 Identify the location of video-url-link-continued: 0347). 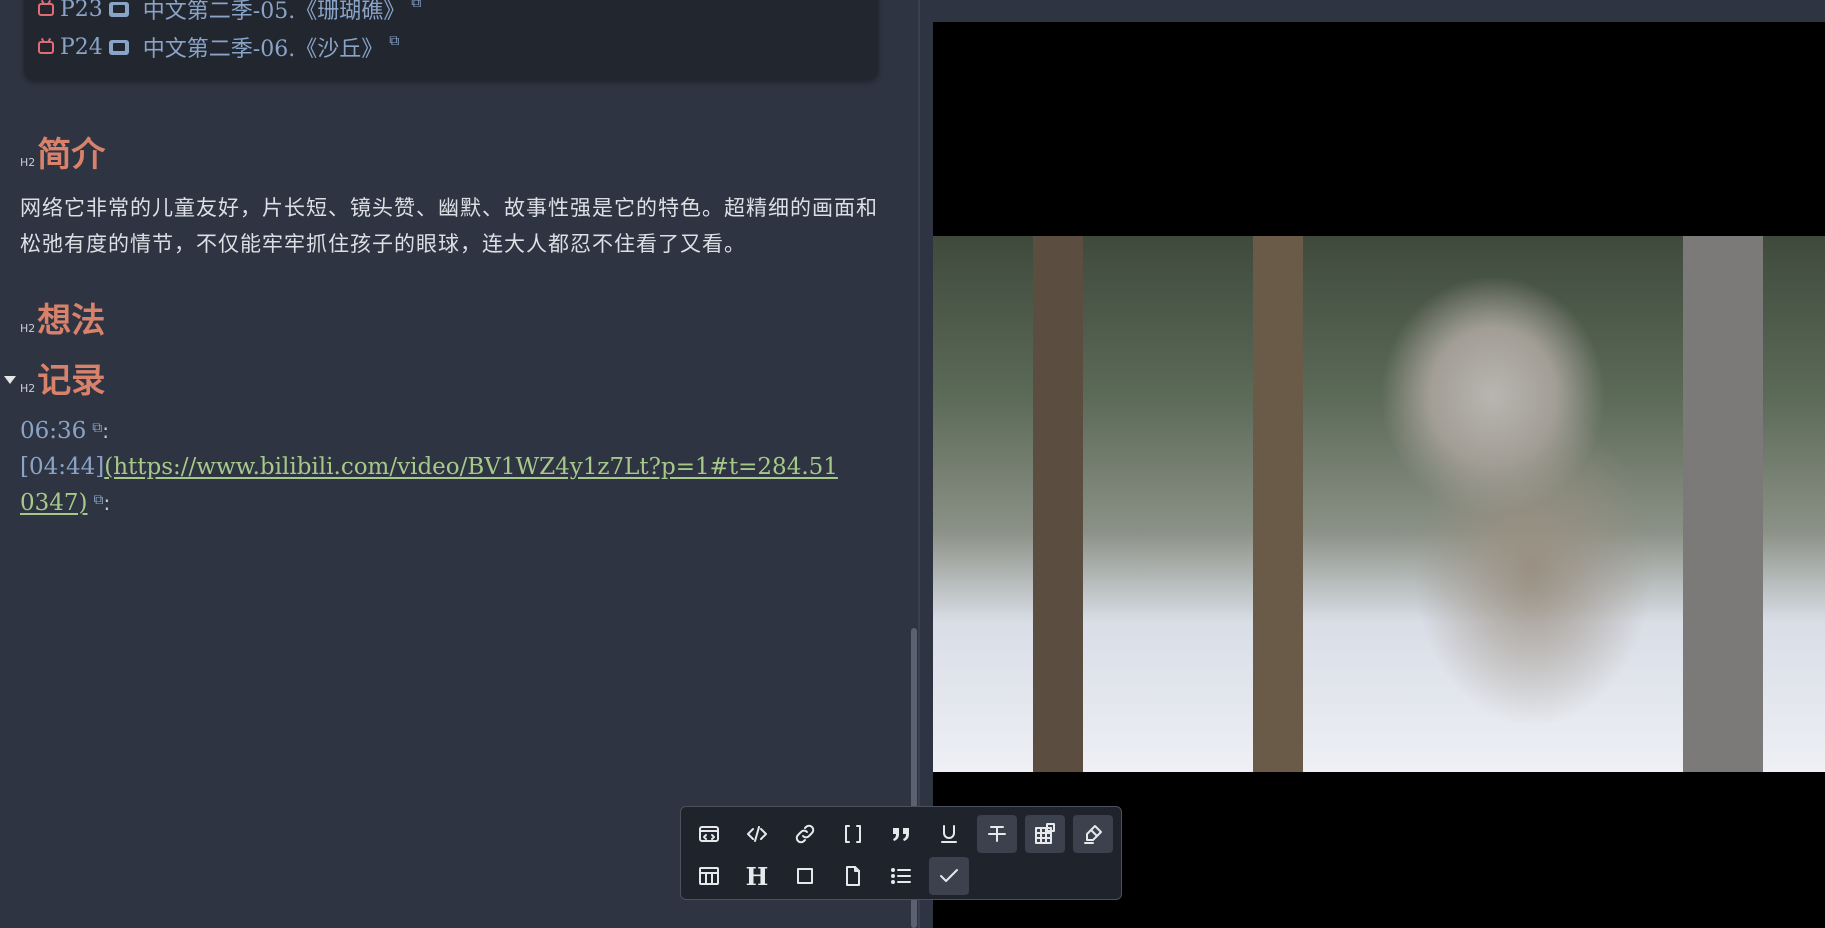
(54, 503).